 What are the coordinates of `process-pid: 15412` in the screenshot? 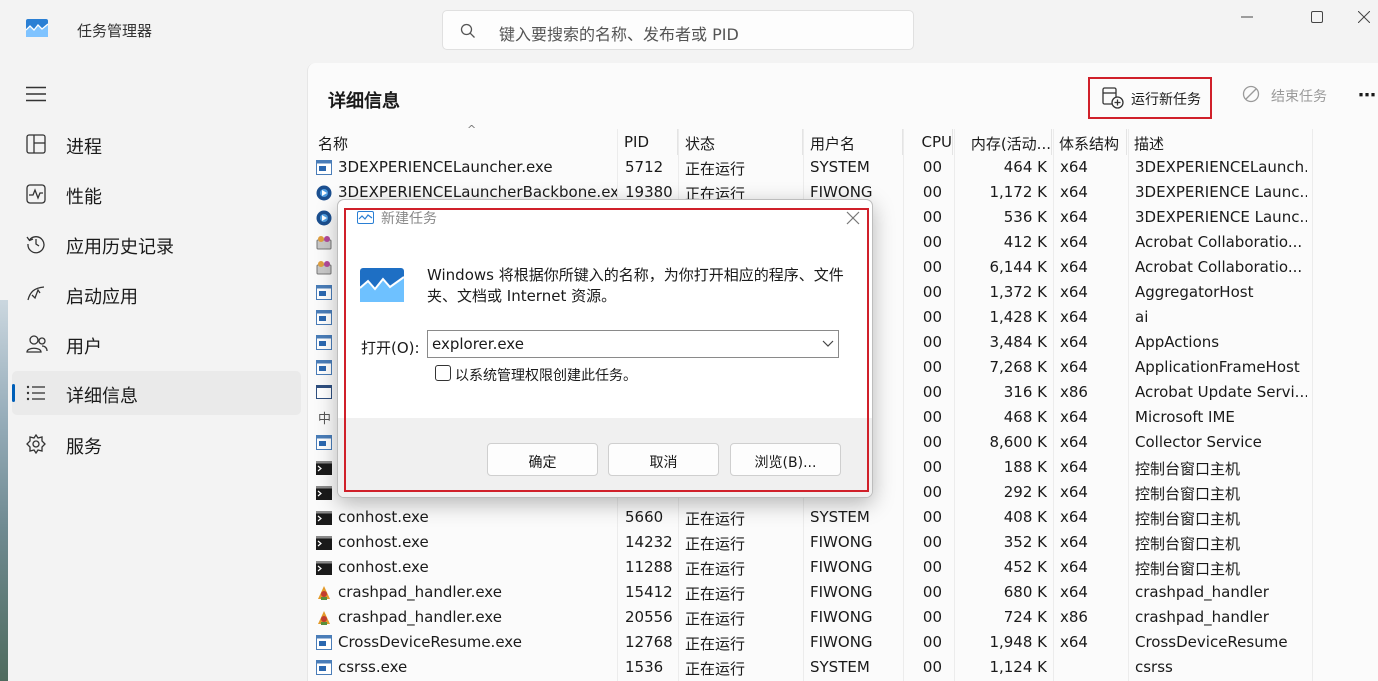 It's located at (649, 592).